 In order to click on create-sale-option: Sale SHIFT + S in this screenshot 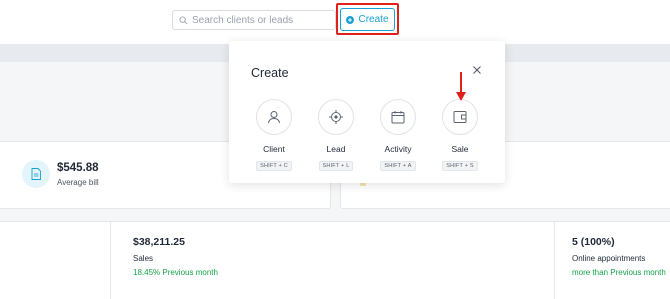, I will do `click(460, 135)`.